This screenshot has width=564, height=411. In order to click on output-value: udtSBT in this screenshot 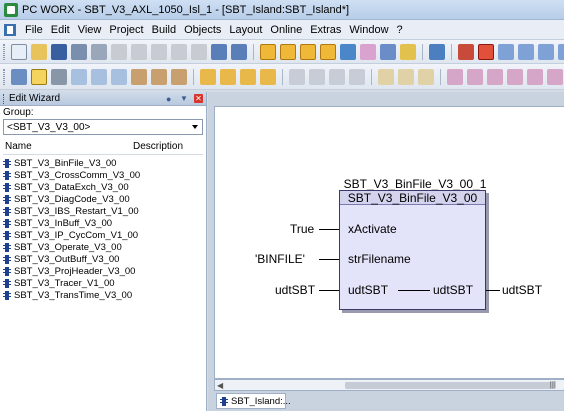, I will do `click(522, 290)`.